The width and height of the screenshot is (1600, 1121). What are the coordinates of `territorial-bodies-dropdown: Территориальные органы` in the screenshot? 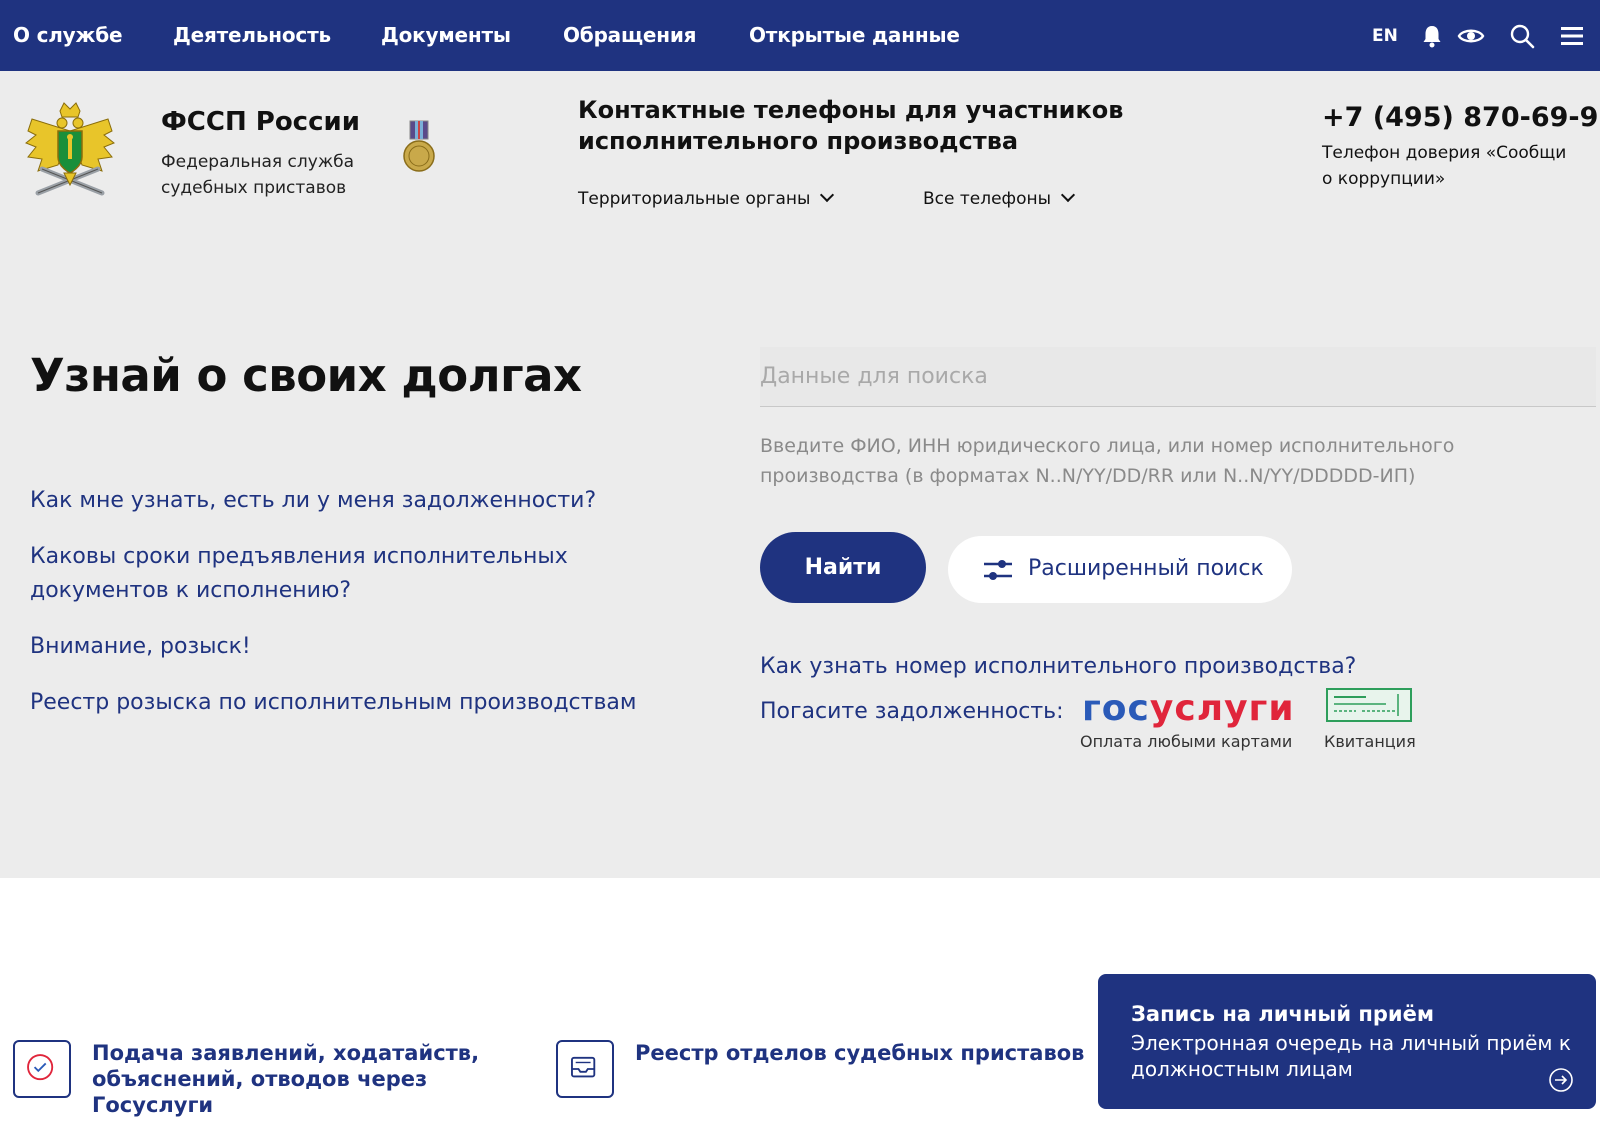 It's located at (706, 198).